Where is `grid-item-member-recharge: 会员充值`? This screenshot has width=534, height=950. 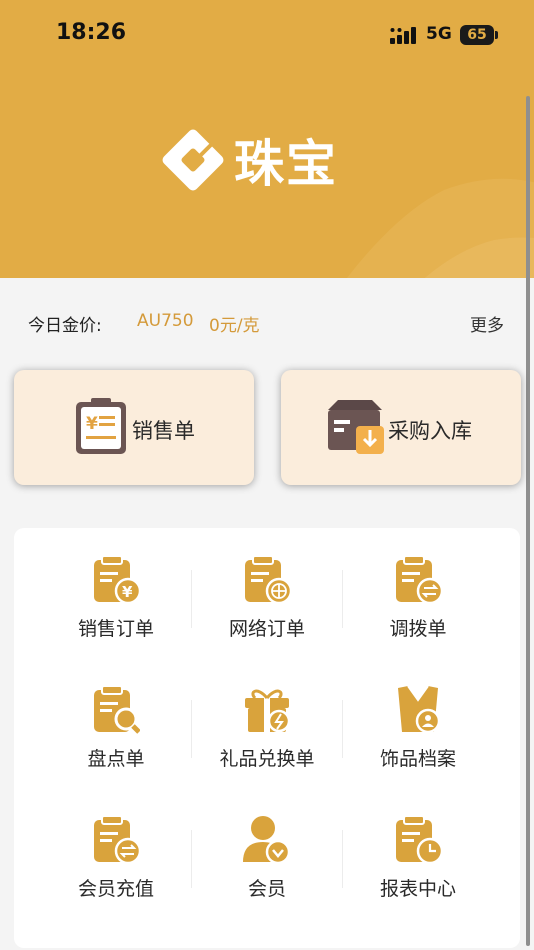
grid-item-member-recharge: 会员充值 is located at coordinates (116, 864).